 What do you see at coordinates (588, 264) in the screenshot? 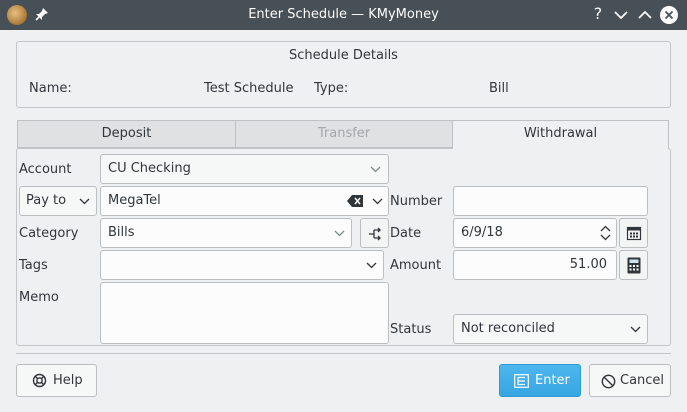
I see `amount-value: 51.00` at bounding box center [588, 264].